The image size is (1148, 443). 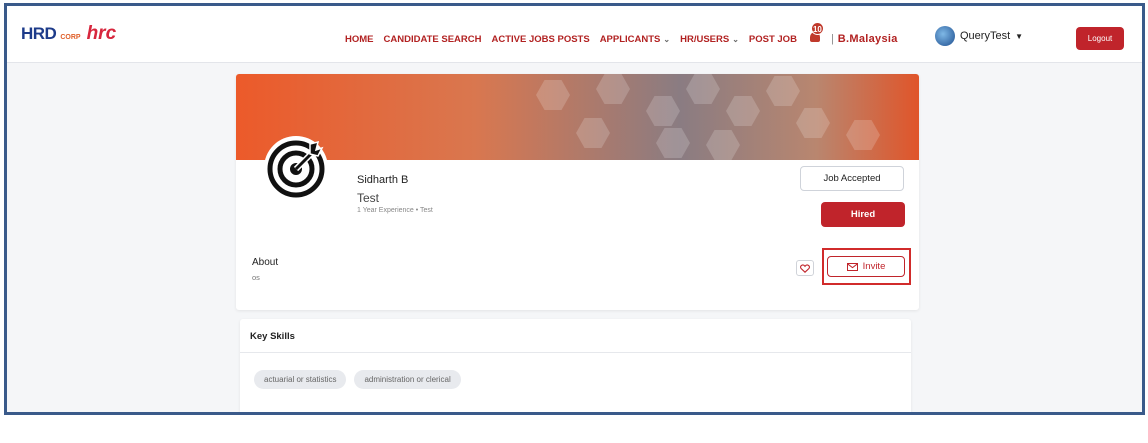 What do you see at coordinates (368, 198) in the screenshot?
I see `candidate-subtitle: Test` at bounding box center [368, 198].